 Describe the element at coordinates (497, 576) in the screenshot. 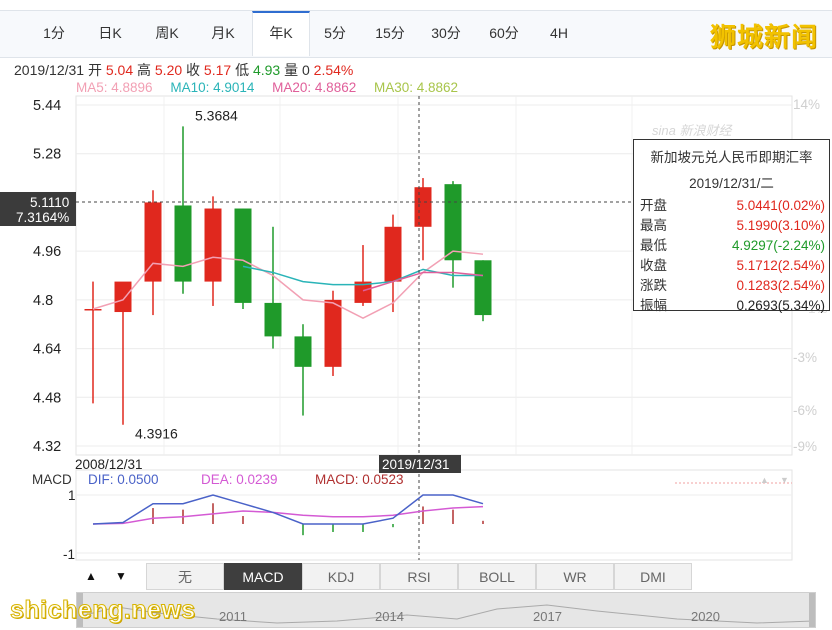

I see `indicator-tab-boll: BOLL` at that location.